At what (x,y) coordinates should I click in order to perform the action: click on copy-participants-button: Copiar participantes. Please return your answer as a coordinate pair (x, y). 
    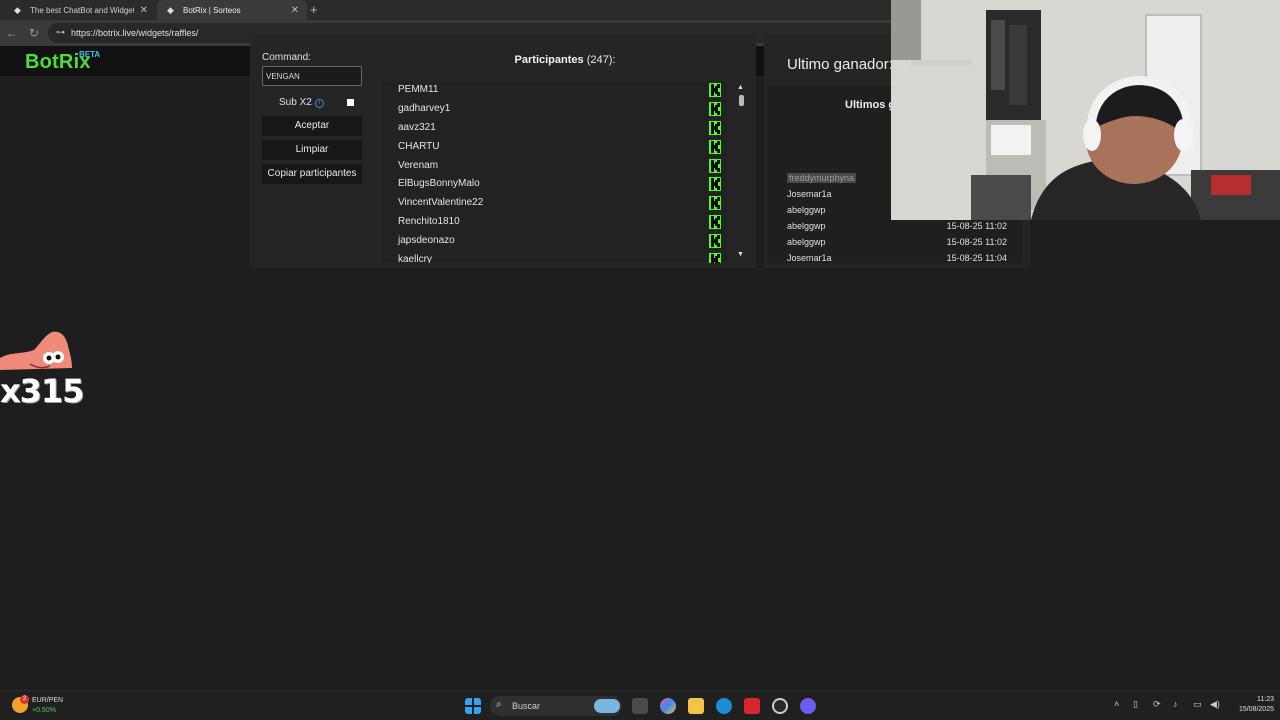
    Looking at the image, I should click on (312, 174).